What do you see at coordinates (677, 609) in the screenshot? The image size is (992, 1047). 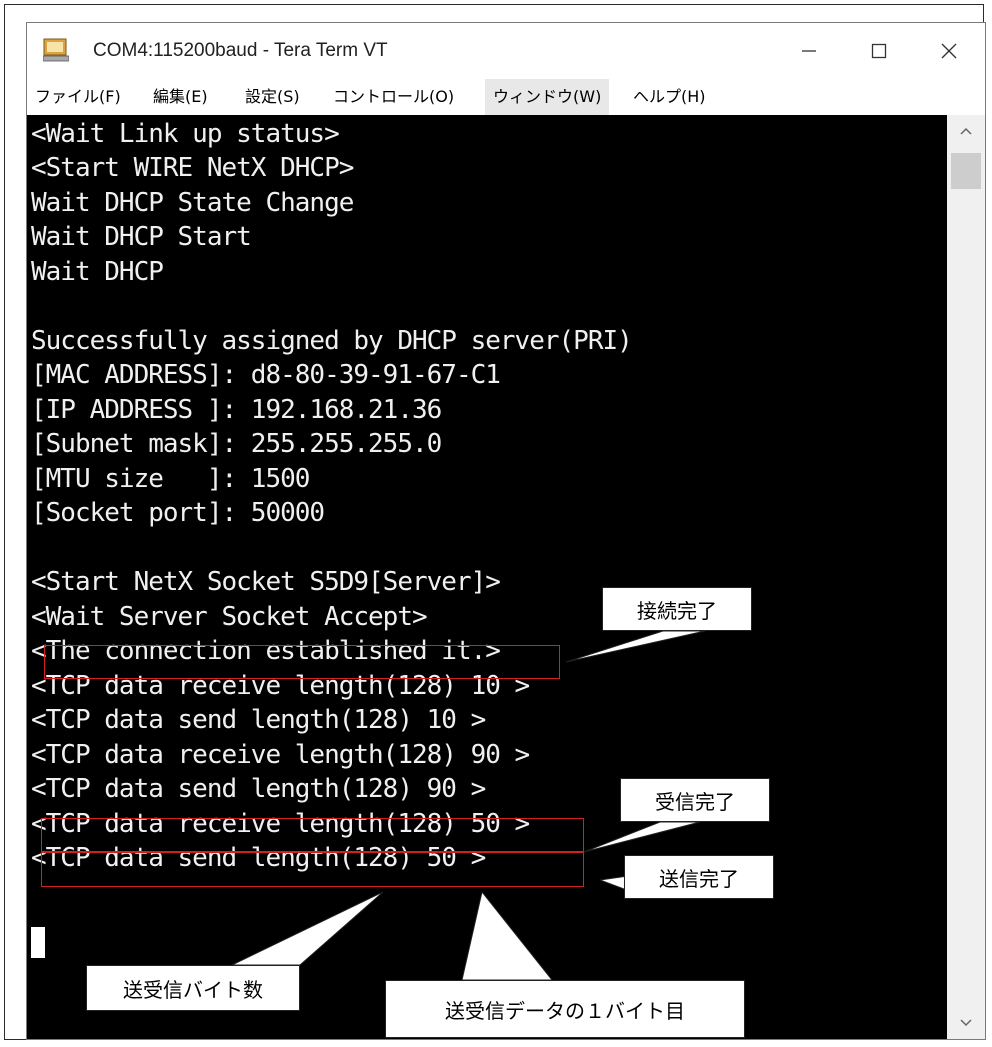 I see `callout-connection-complete: 接続完了` at bounding box center [677, 609].